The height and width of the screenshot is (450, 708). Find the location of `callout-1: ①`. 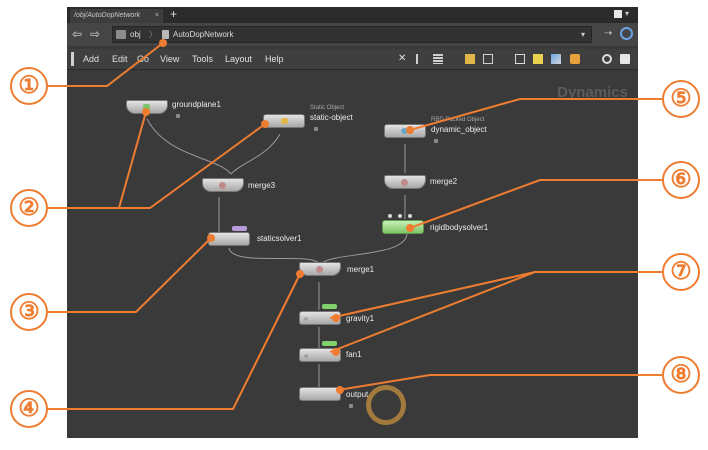

callout-1: ① is located at coordinates (29, 86).